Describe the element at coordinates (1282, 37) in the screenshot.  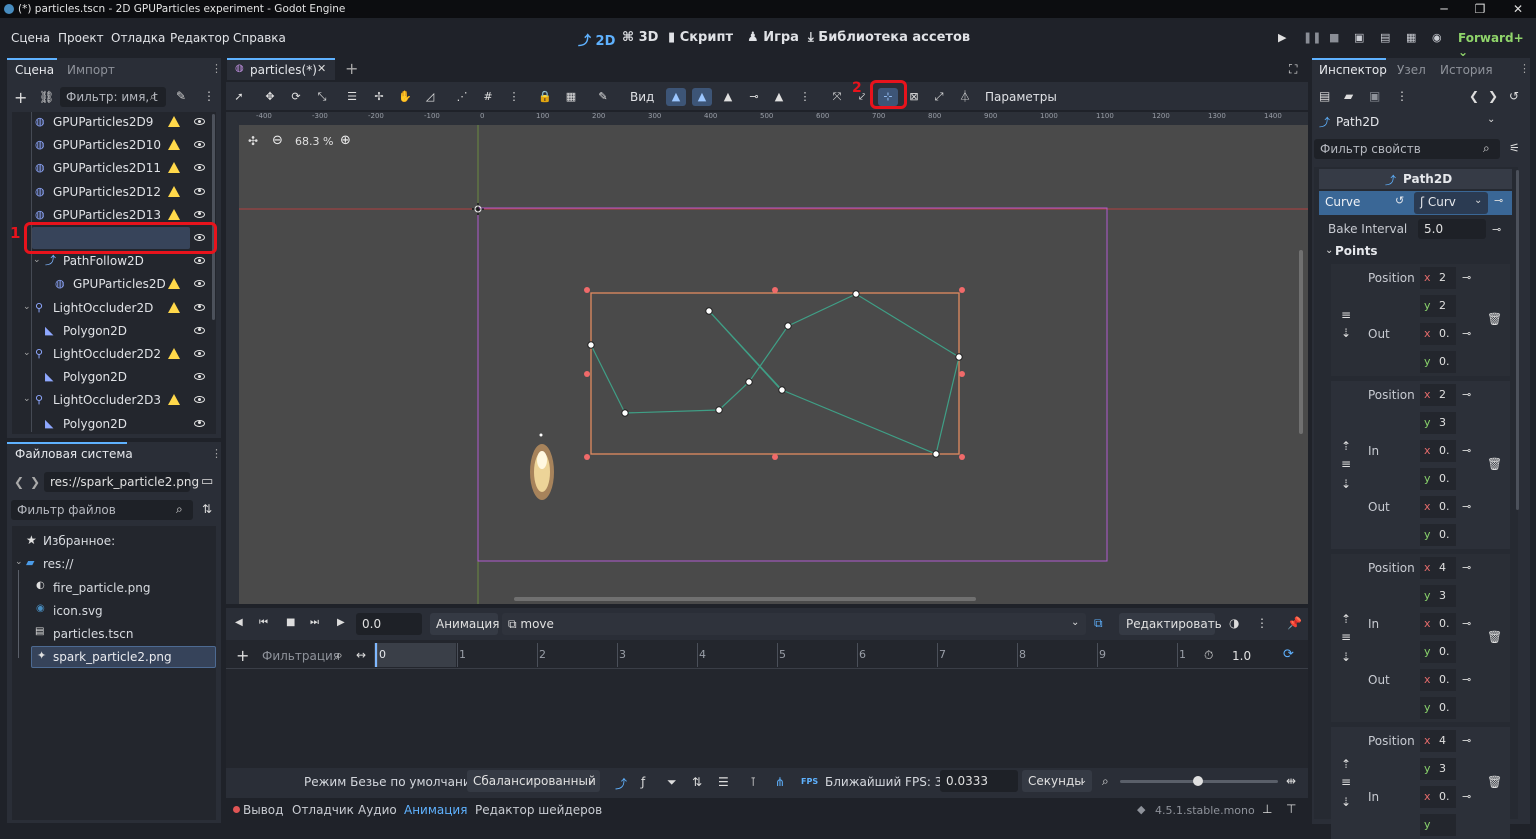
I see `play-icon: ▶` at that location.